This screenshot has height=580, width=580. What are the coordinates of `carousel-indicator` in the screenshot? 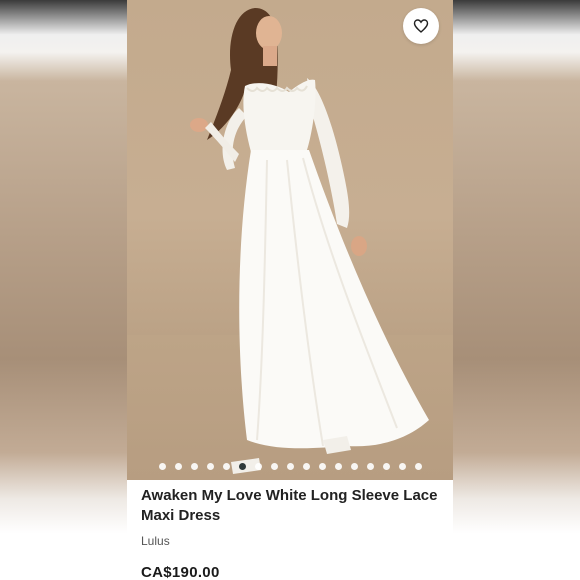 It's located at (290, 467).